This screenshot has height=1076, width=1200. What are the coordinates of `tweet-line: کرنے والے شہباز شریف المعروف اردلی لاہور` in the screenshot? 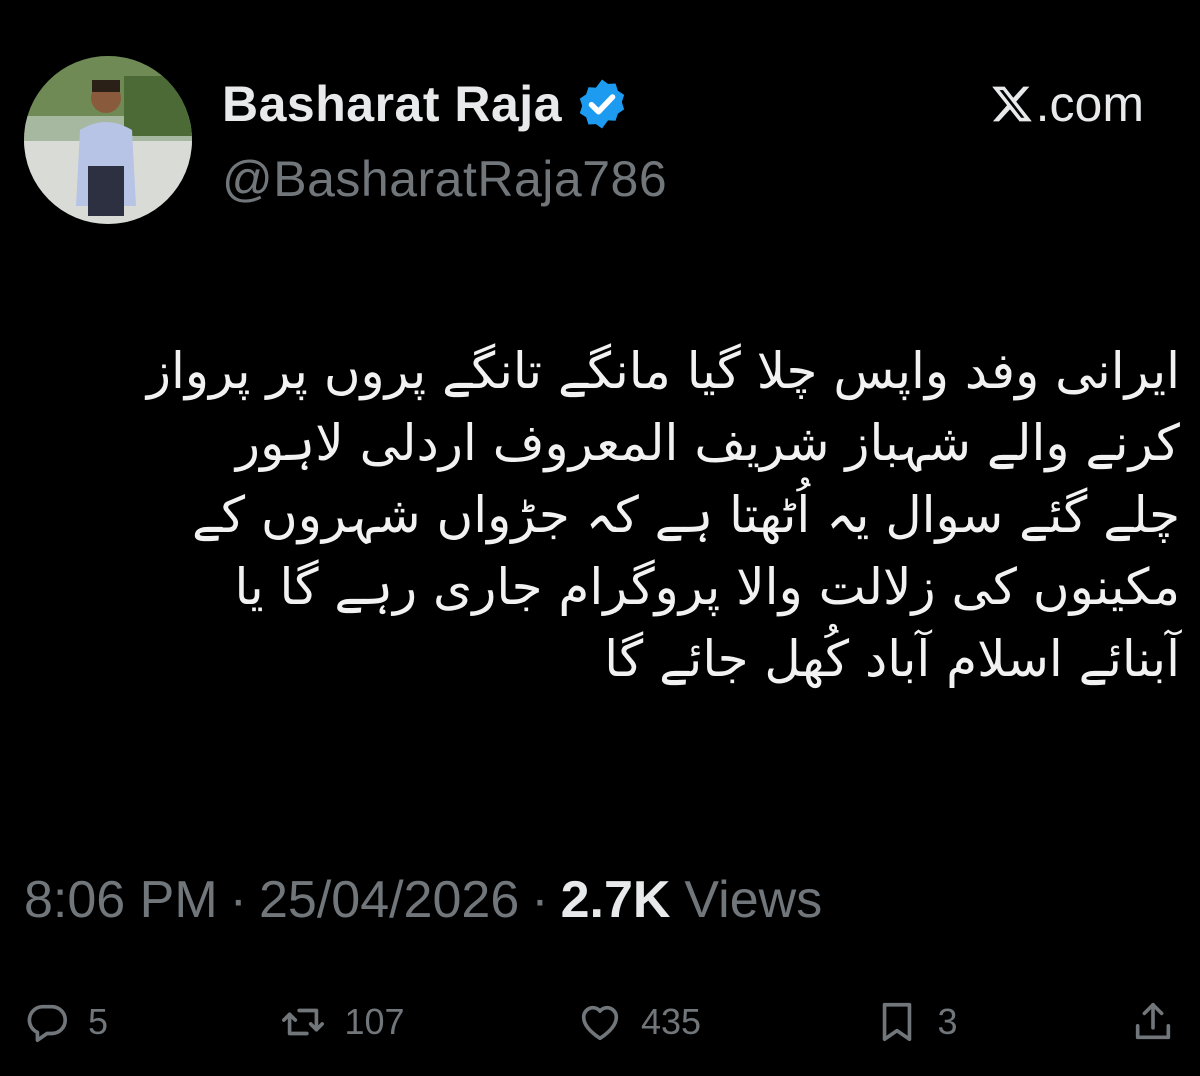 It's located at (707, 443).